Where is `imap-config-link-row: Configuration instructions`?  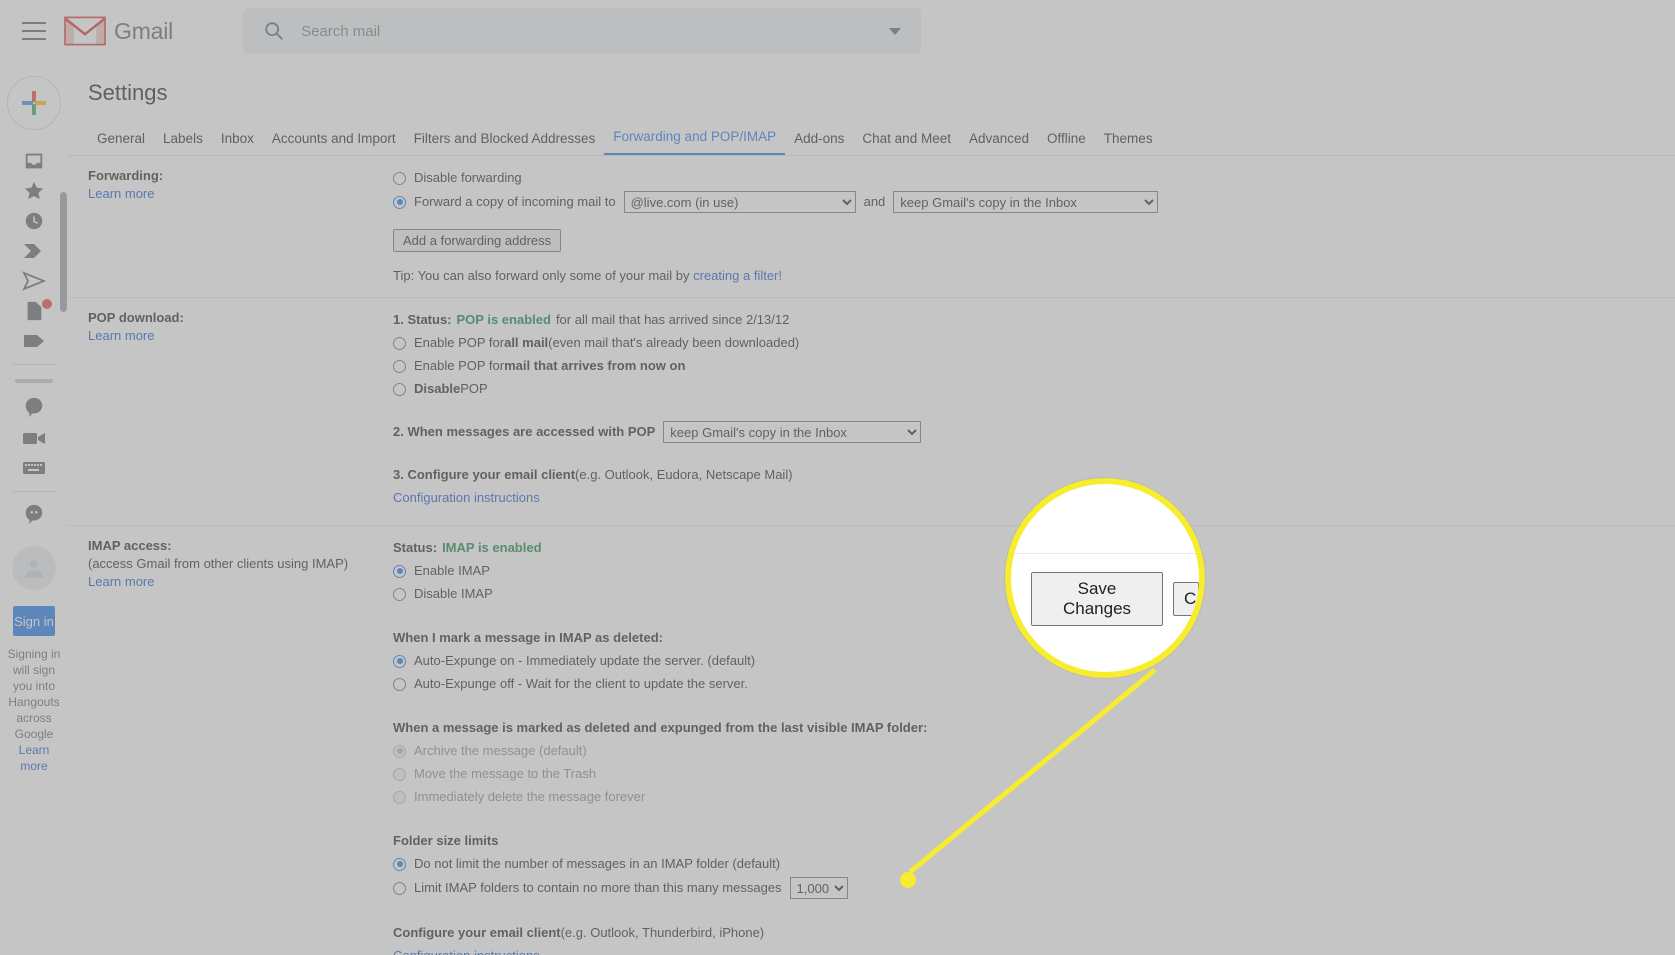
imap-config-link-row: Configuration instructions is located at coordinates (1024, 950).